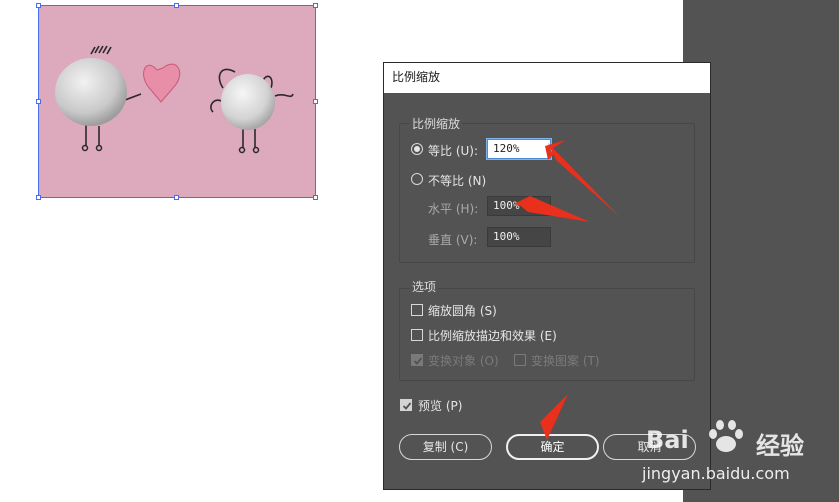 This screenshot has width=839, height=502. Describe the element at coordinates (667, 440) in the screenshot. I see `watermark-logo-text: Bai` at that location.